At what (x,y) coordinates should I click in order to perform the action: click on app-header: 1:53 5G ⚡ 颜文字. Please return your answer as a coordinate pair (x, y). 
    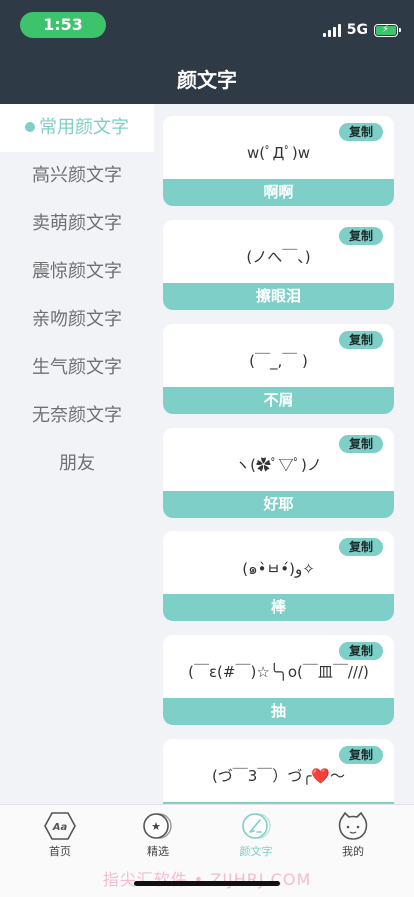
    Looking at the image, I should click on (207, 52).